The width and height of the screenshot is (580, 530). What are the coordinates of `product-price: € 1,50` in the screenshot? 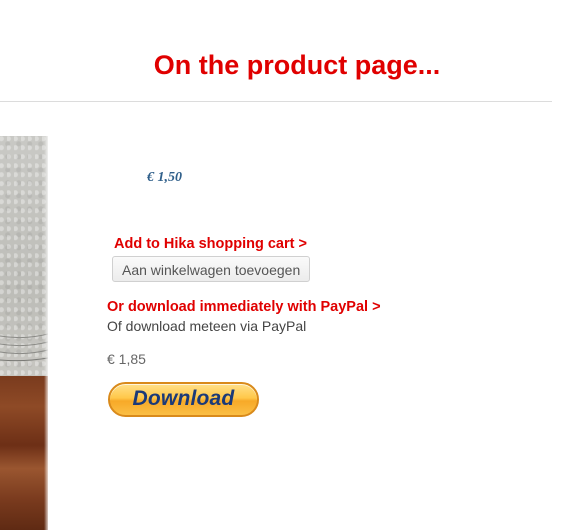 It's located at (164, 177).